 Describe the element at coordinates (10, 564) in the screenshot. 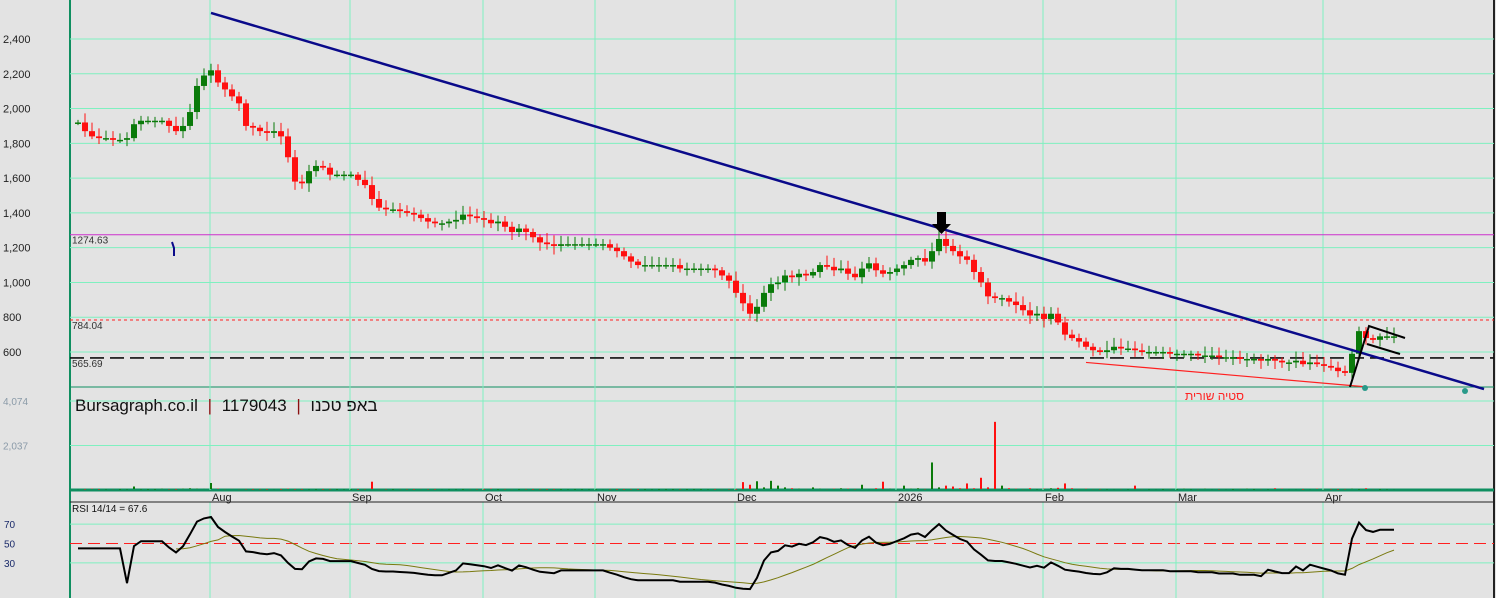

I see `rsi-tick-label: 30` at that location.